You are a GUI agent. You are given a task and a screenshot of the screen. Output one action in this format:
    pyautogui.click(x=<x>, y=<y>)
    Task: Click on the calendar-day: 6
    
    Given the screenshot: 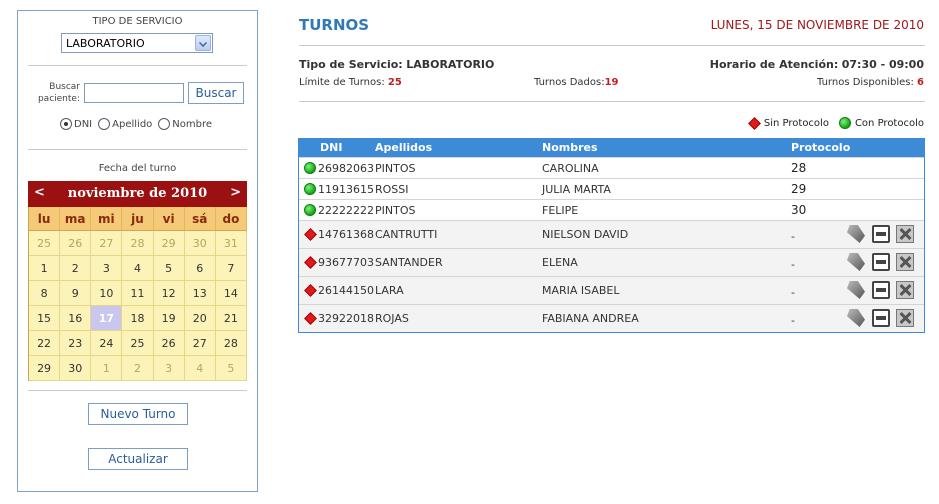 What is the action you would take?
    pyautogui.click(x=200, y=268)
    